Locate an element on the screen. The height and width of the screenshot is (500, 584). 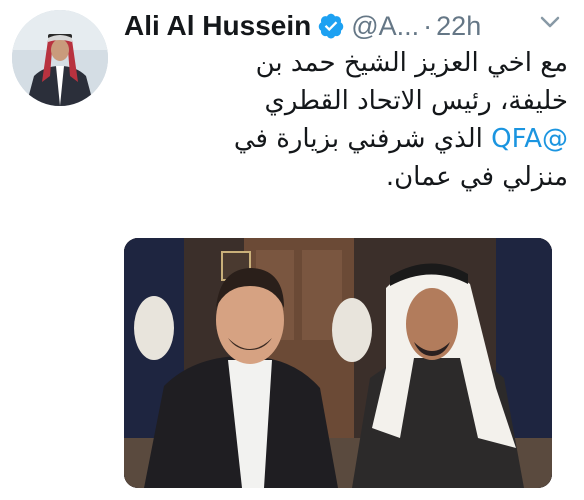
verified-badge-icon is located at coordinates (331, 26).